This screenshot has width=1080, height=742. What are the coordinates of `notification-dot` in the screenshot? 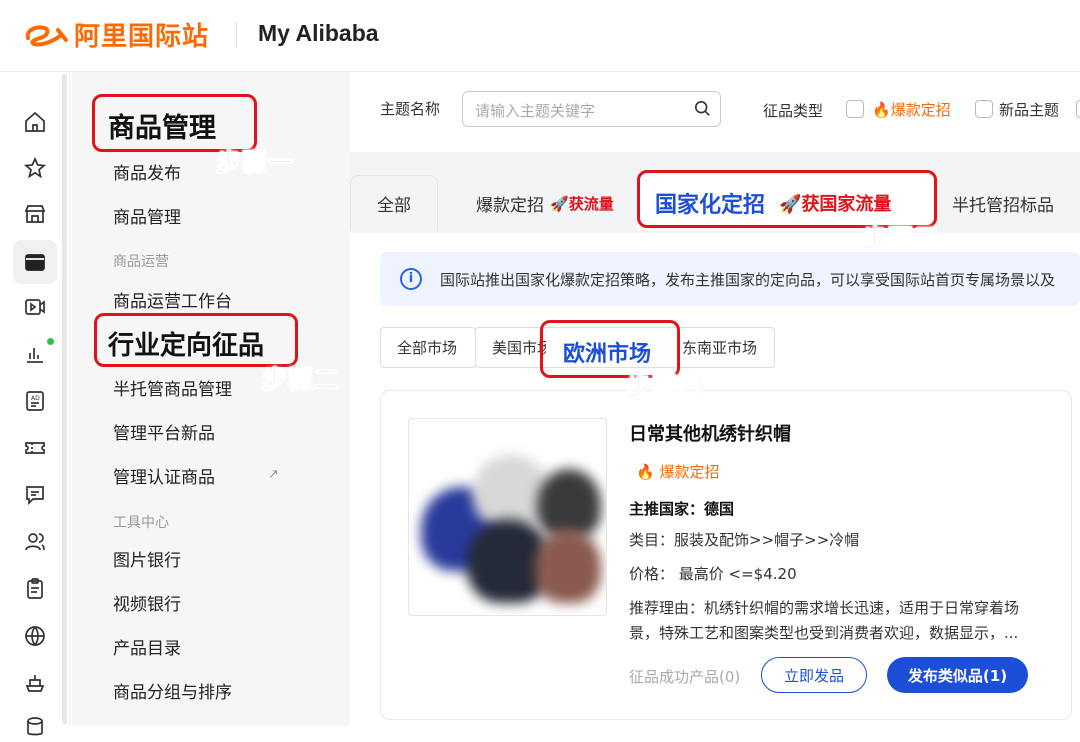 It's located at (50, 341).